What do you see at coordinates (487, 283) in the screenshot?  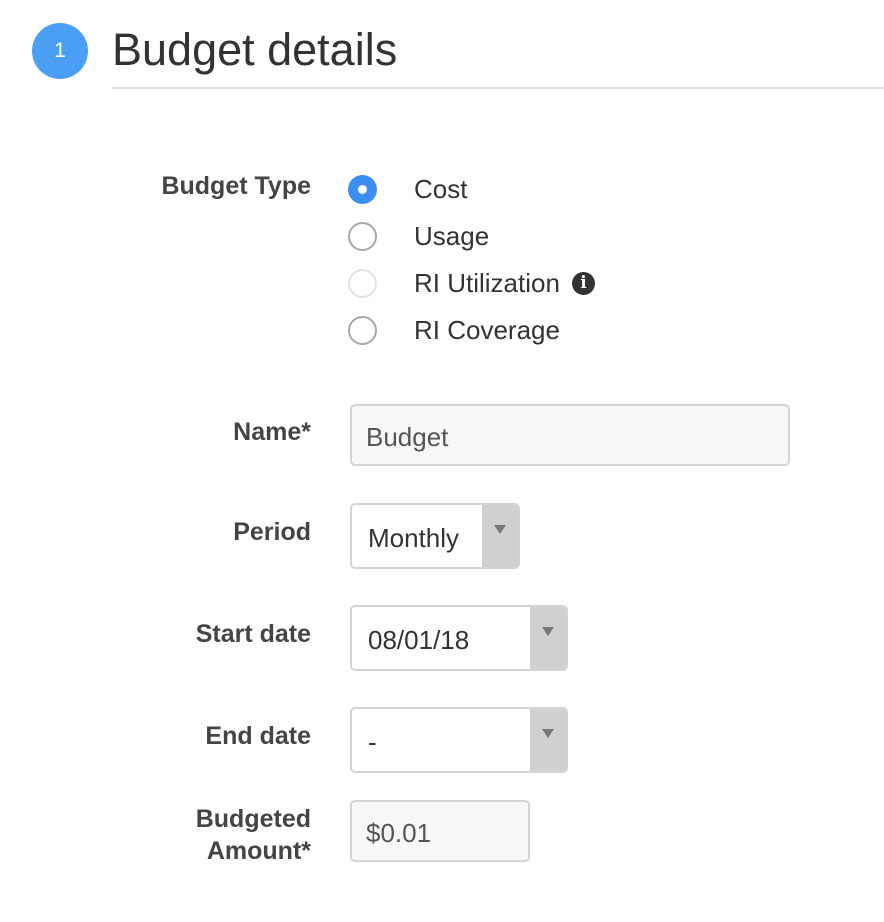 I see `radio-label-ri-utilization-text: RI Utilization` at bounding box center [487, 283].